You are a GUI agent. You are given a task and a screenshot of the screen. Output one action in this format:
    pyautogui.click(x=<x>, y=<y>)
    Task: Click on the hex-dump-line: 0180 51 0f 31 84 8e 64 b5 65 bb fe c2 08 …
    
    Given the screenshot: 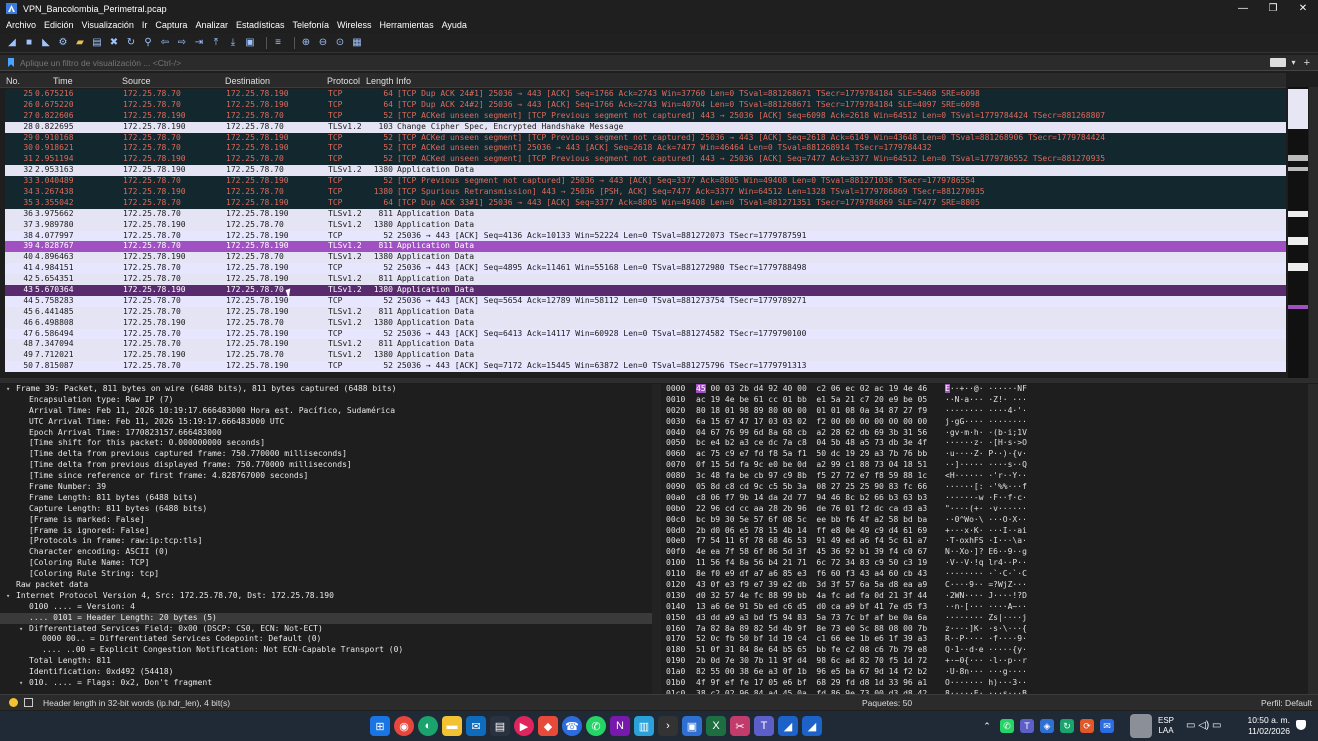 What is the action you would take?
    pyautogui.click(x=982, y=650)
    